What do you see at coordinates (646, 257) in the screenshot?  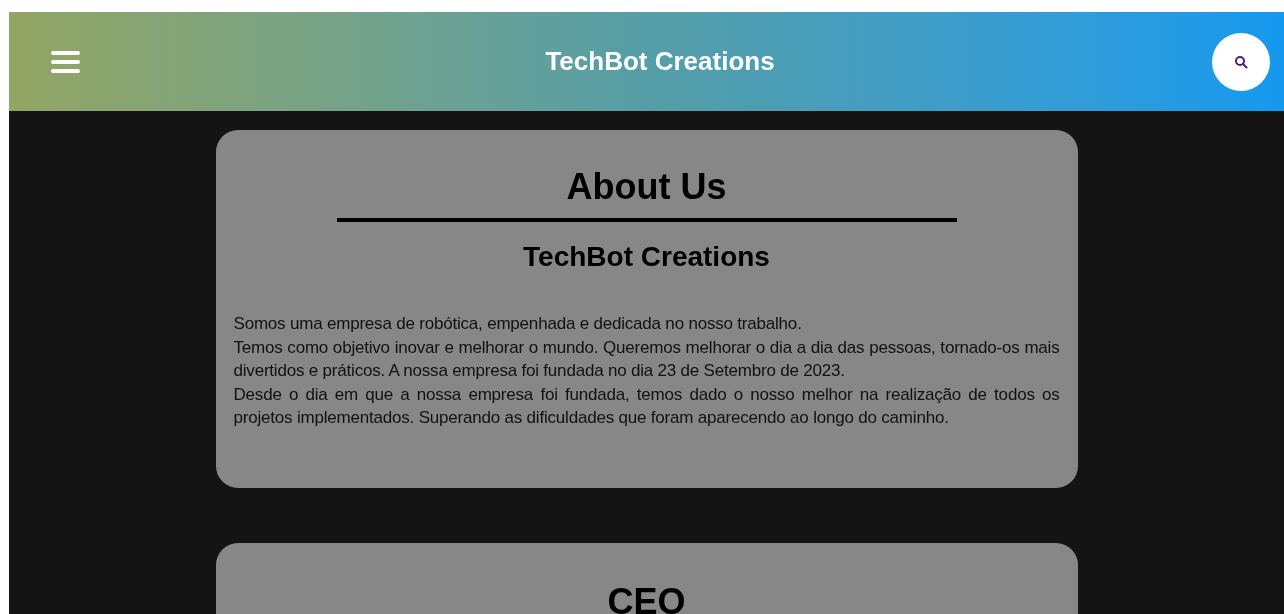 I see `company-subheading: TechBot Creations` at bounding box center [646, 257].